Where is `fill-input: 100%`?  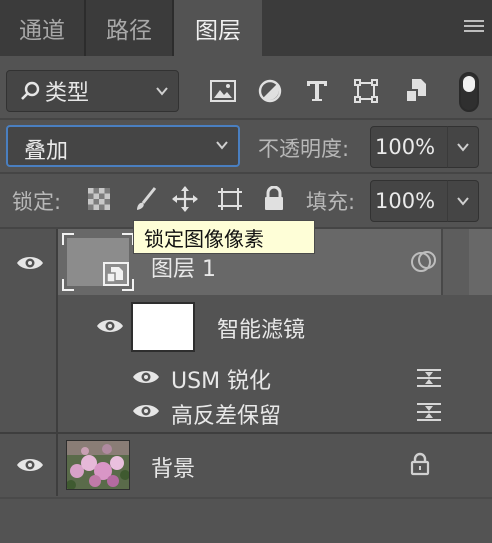 fill-input: 100% is located at coordinates (409, 201).